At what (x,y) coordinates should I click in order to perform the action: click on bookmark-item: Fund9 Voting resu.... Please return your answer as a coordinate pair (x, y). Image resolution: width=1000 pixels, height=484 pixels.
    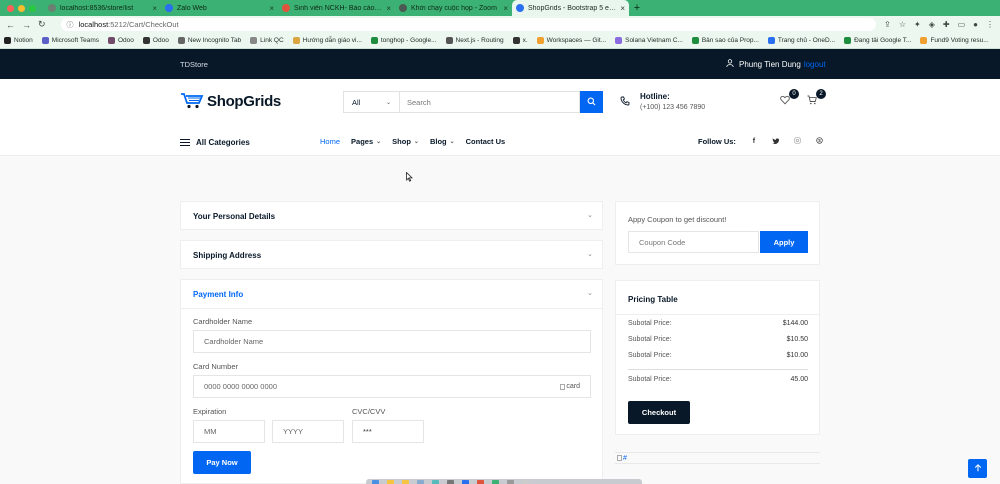
    Looking at the image, I should click on (954, 40).